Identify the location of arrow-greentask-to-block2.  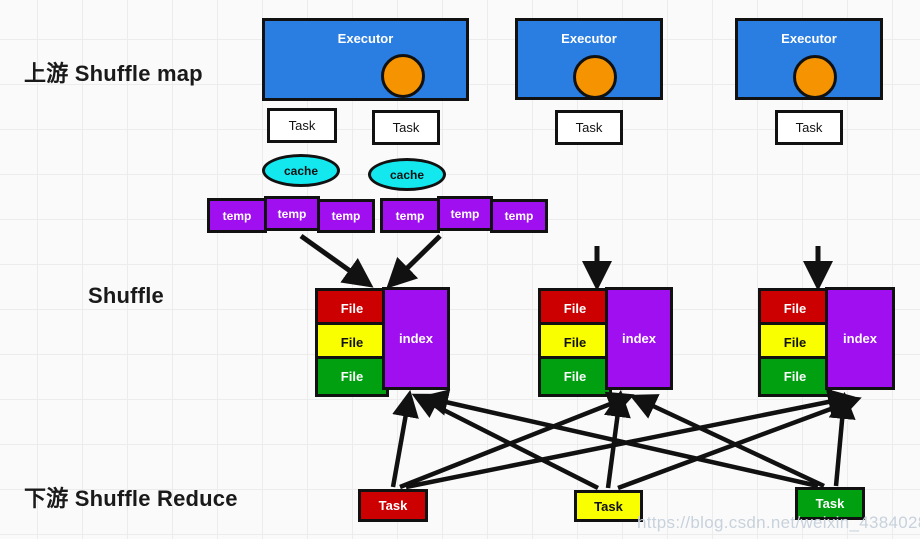
(727, 441).